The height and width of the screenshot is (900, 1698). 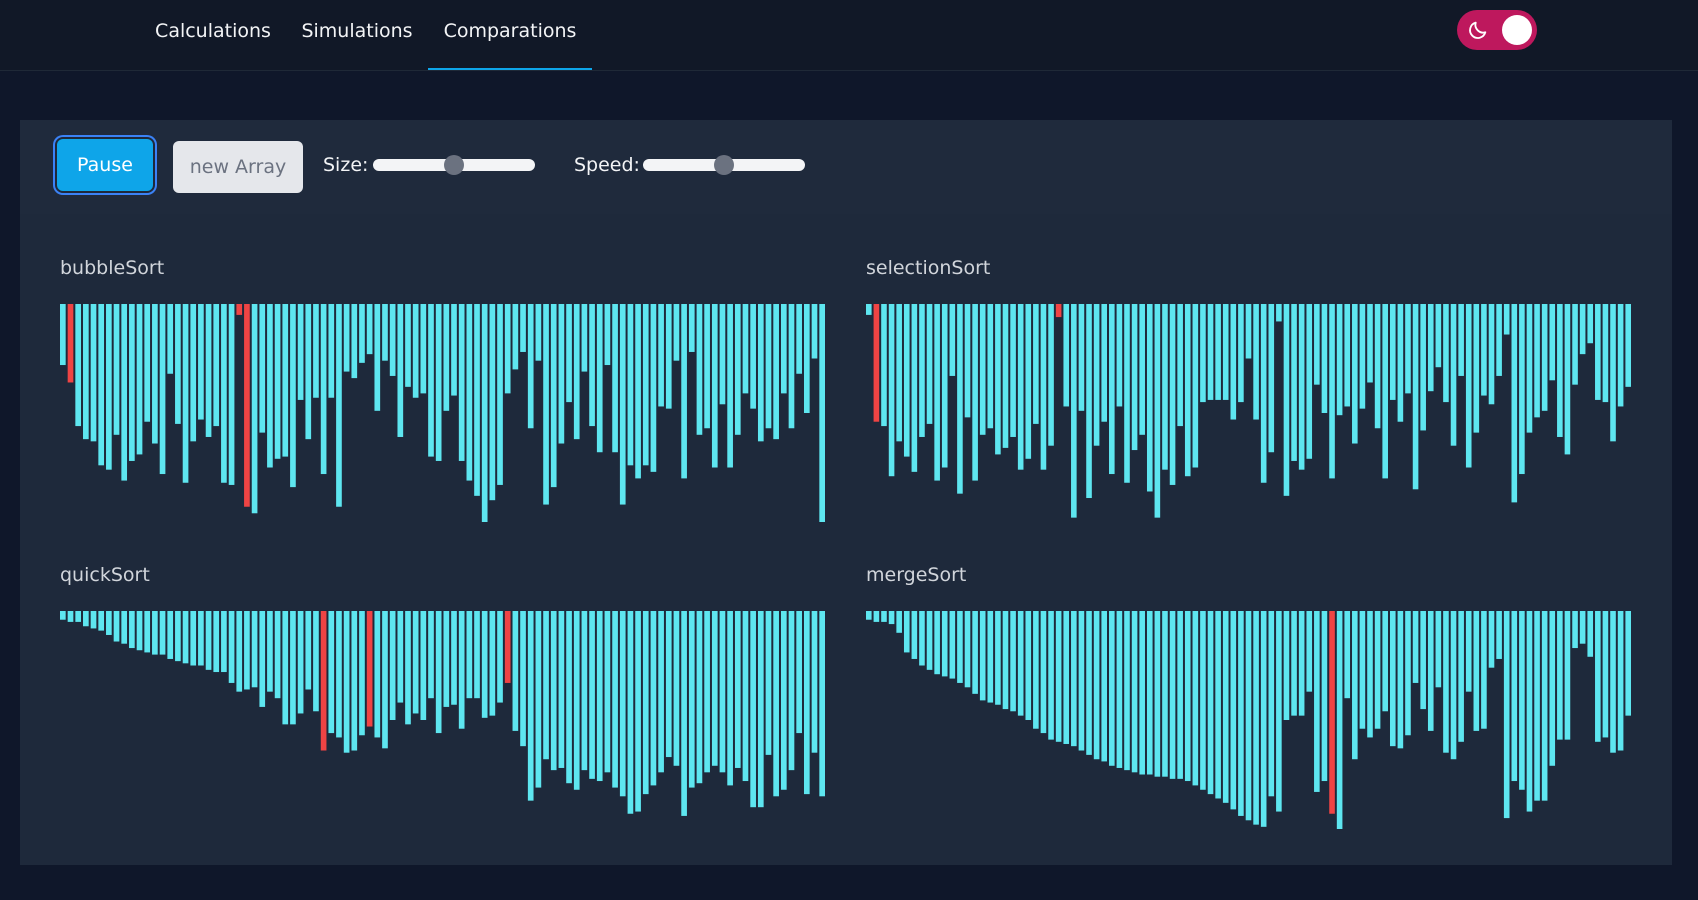 What do you see at coordinates (607, 165) in the screenshot?
I see `speed-label: Speed:` at bounding box center [607, 165].